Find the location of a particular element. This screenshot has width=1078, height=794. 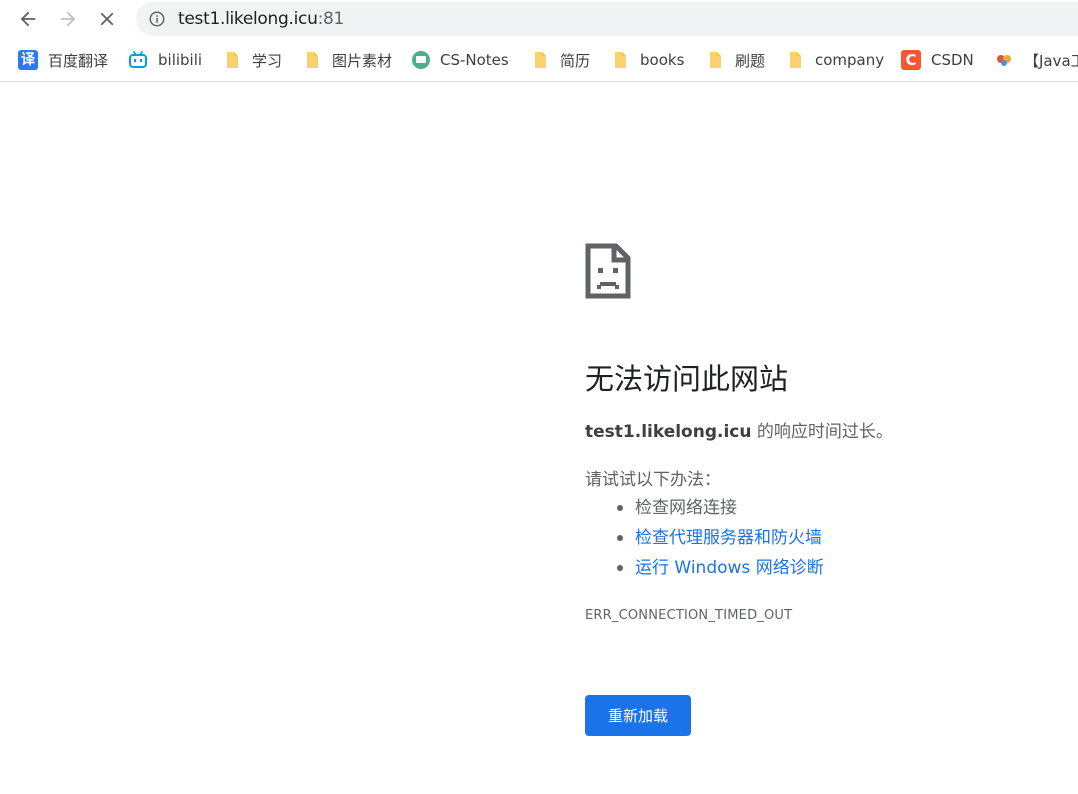

bookmark-baidu-fanyi: 译 百度翻译 is located at coordinates (63, 60).